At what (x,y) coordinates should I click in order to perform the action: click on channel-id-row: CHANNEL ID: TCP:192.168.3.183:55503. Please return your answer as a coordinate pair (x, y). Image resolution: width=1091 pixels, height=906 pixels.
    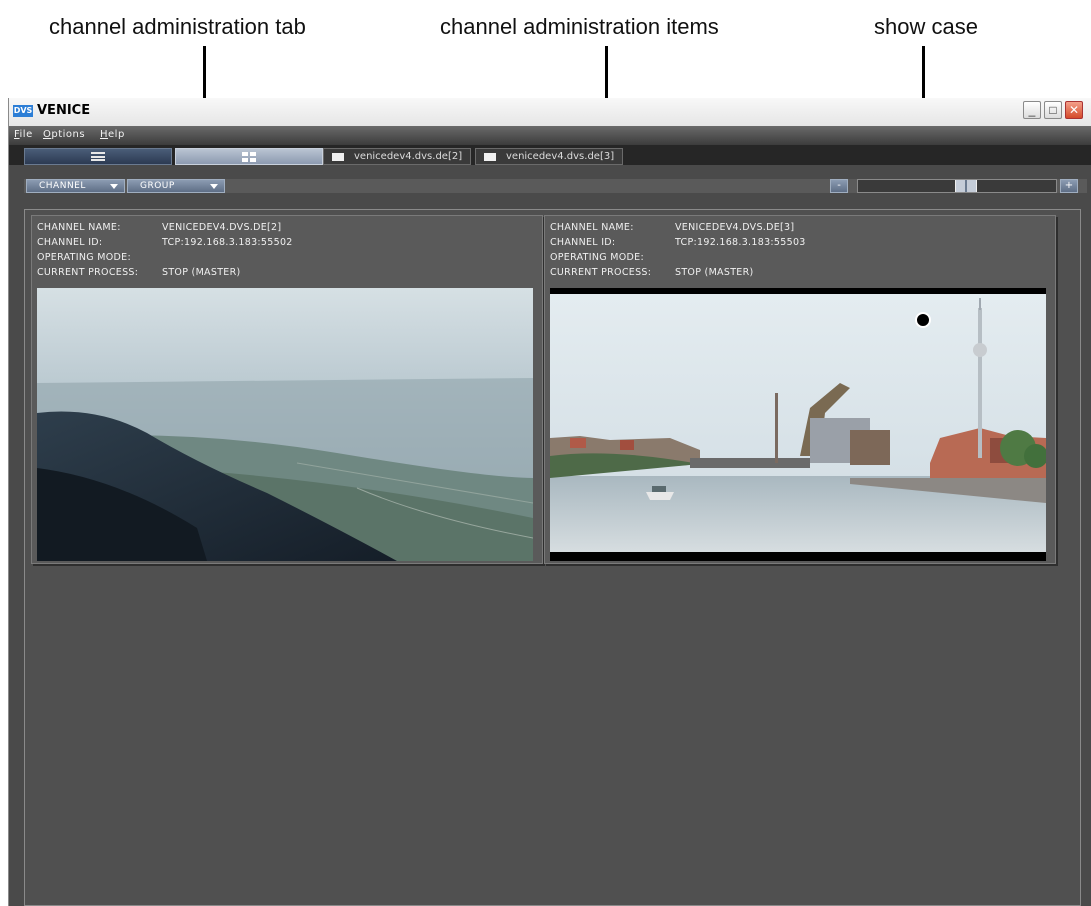
    Looking at the image, I should click on (800, 242).